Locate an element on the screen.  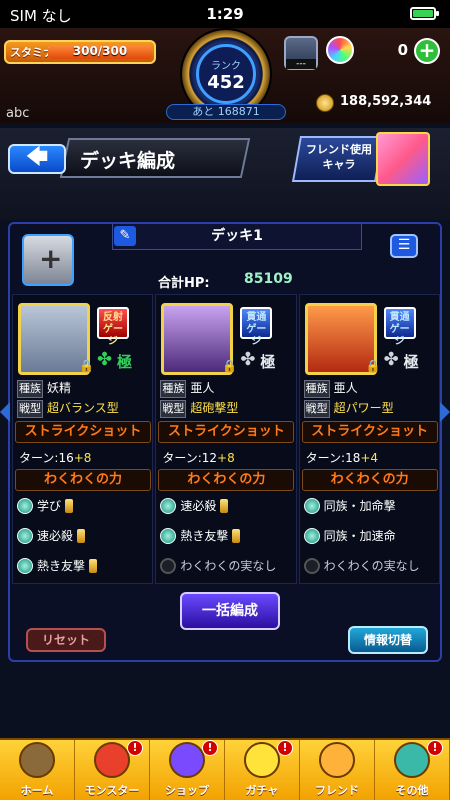
total-hp-label: 合計HP: is located at coordinates (184, 283).